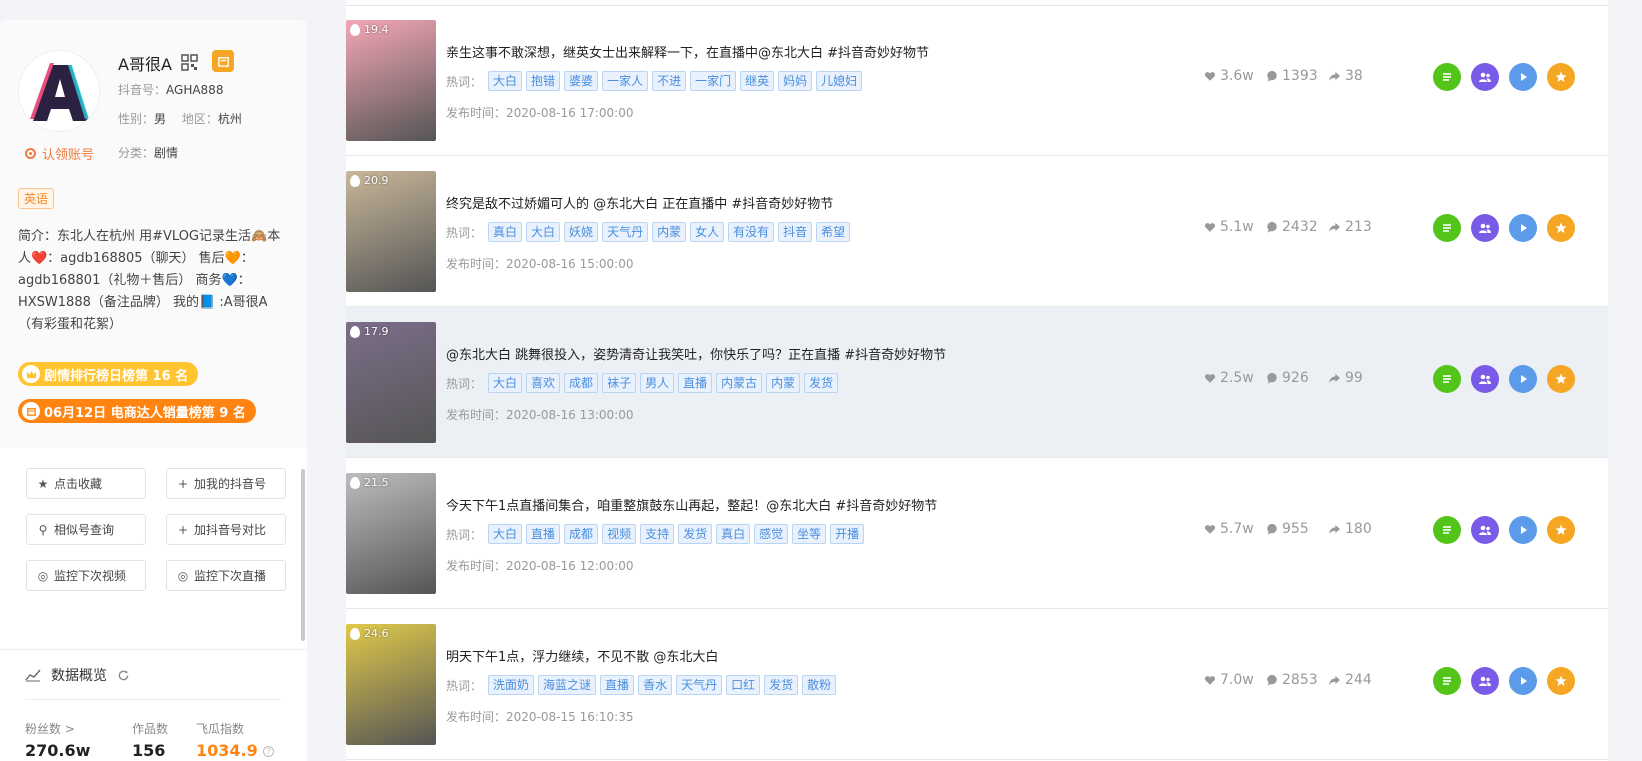 Image resolution: width=1642 pixels, height=761 pixels. Describe the element at coordinates (657, 383) in the screenshot. I see `keyword-tag: 男人` at that location.